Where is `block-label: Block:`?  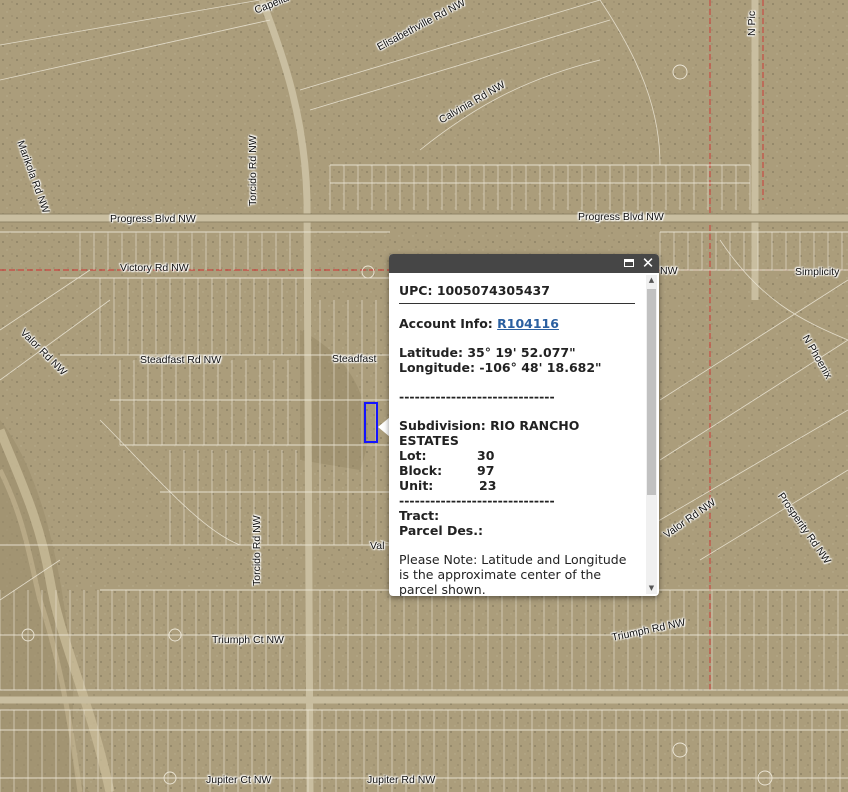 block-label: Block: is located at coordinates (421, 470).